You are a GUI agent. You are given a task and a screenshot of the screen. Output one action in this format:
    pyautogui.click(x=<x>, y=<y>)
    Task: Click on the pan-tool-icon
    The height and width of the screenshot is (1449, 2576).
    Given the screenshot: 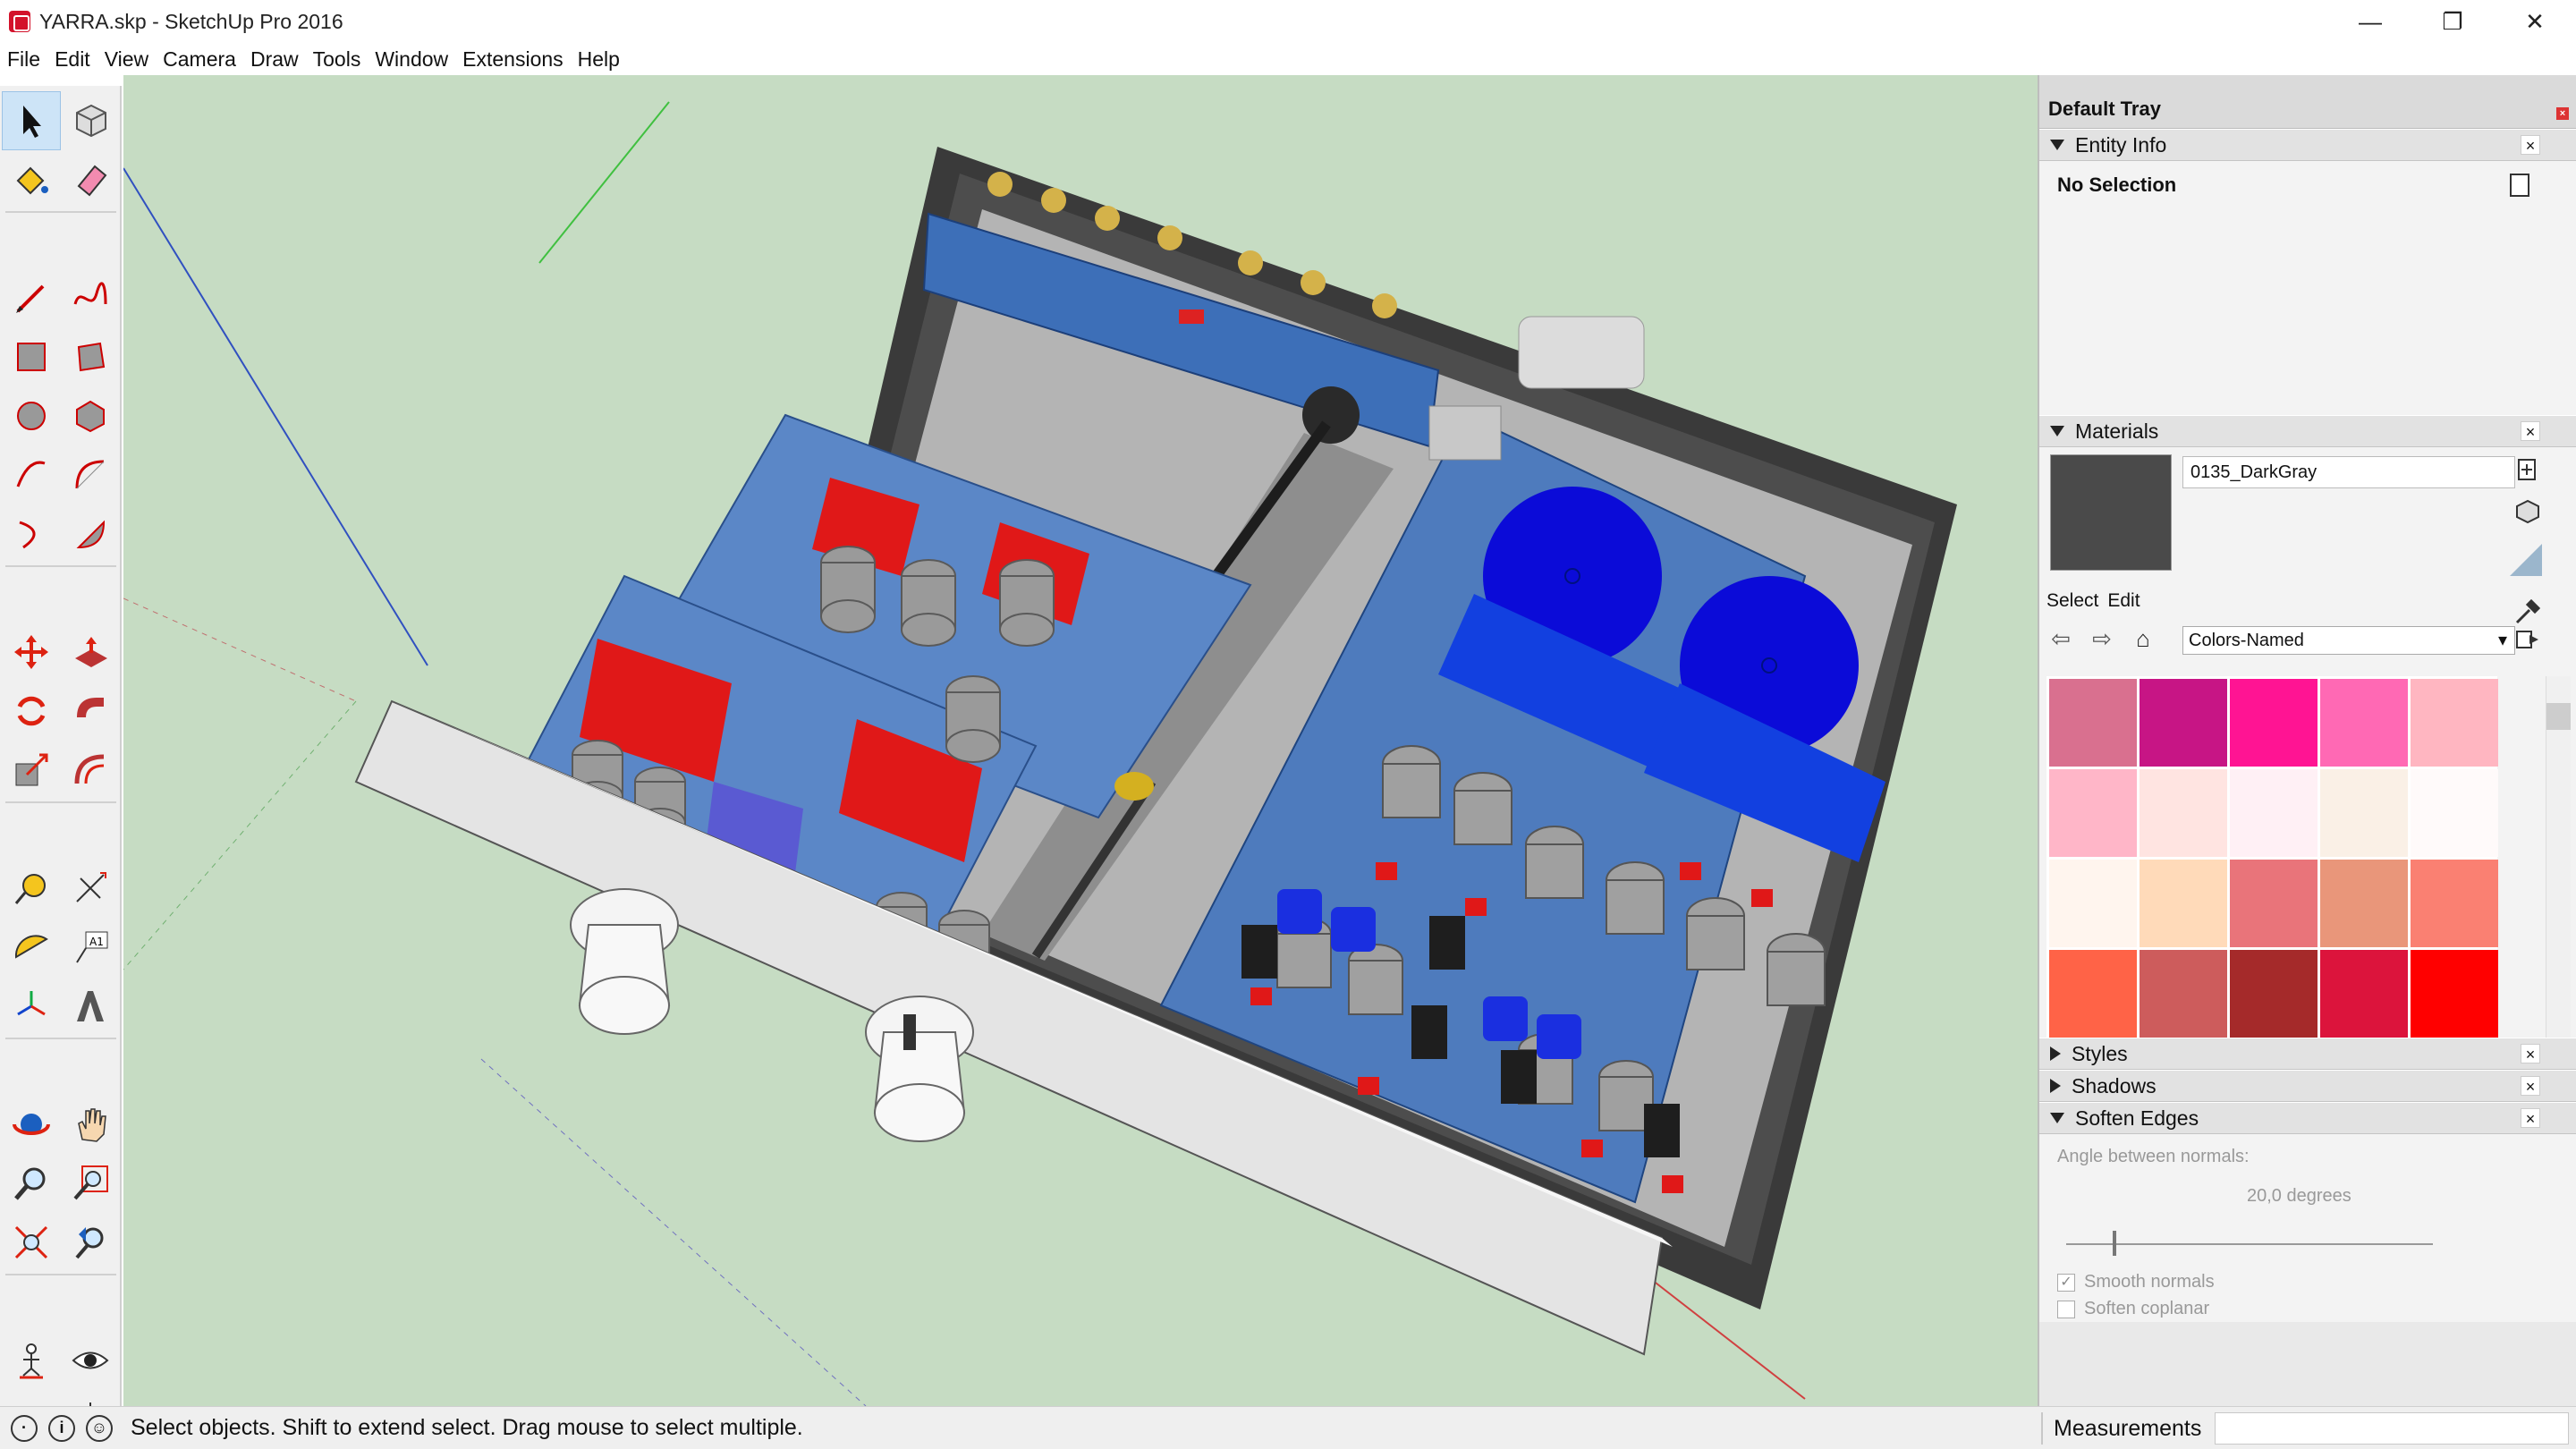 What is the action you would take?
    pyautogui.click(x=90, y=1124)
    